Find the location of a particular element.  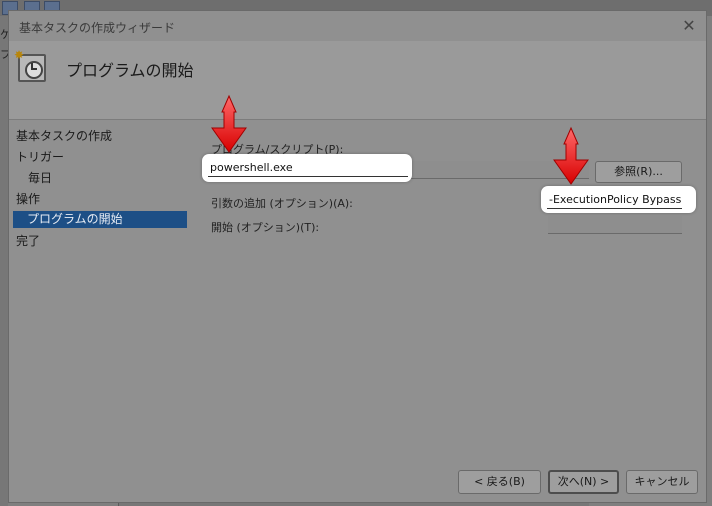

next-button: 次へ(N) > is located at coordinates (583, 482).